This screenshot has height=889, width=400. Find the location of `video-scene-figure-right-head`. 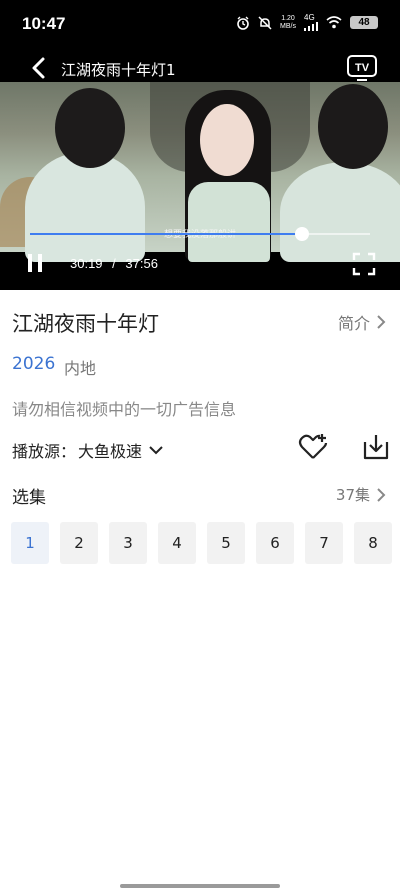

video-scene-figure-right-head is located at coordinates (353, 126).